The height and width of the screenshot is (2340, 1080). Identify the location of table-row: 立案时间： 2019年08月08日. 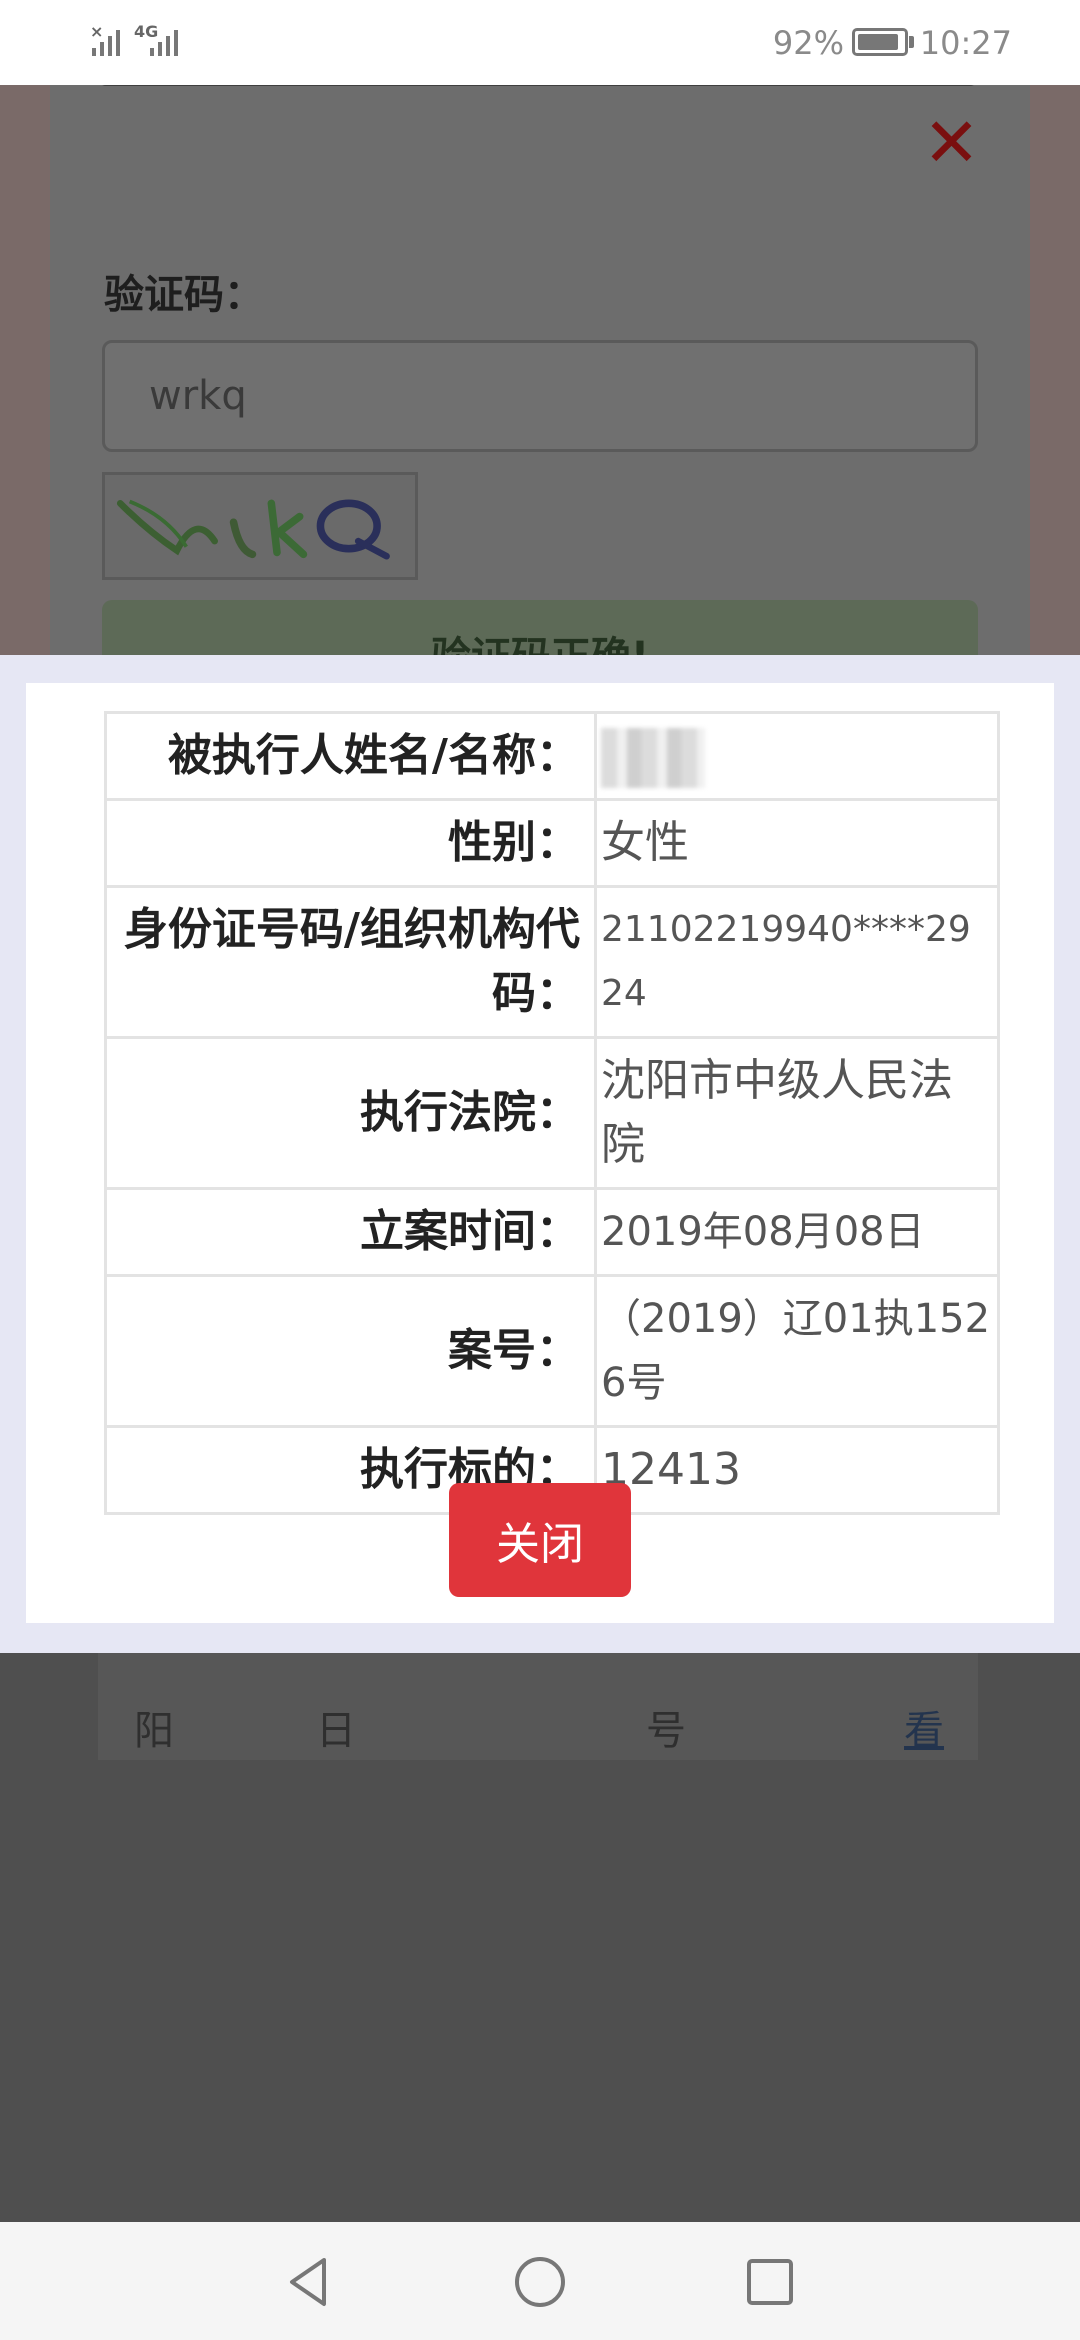
(552, 1232).